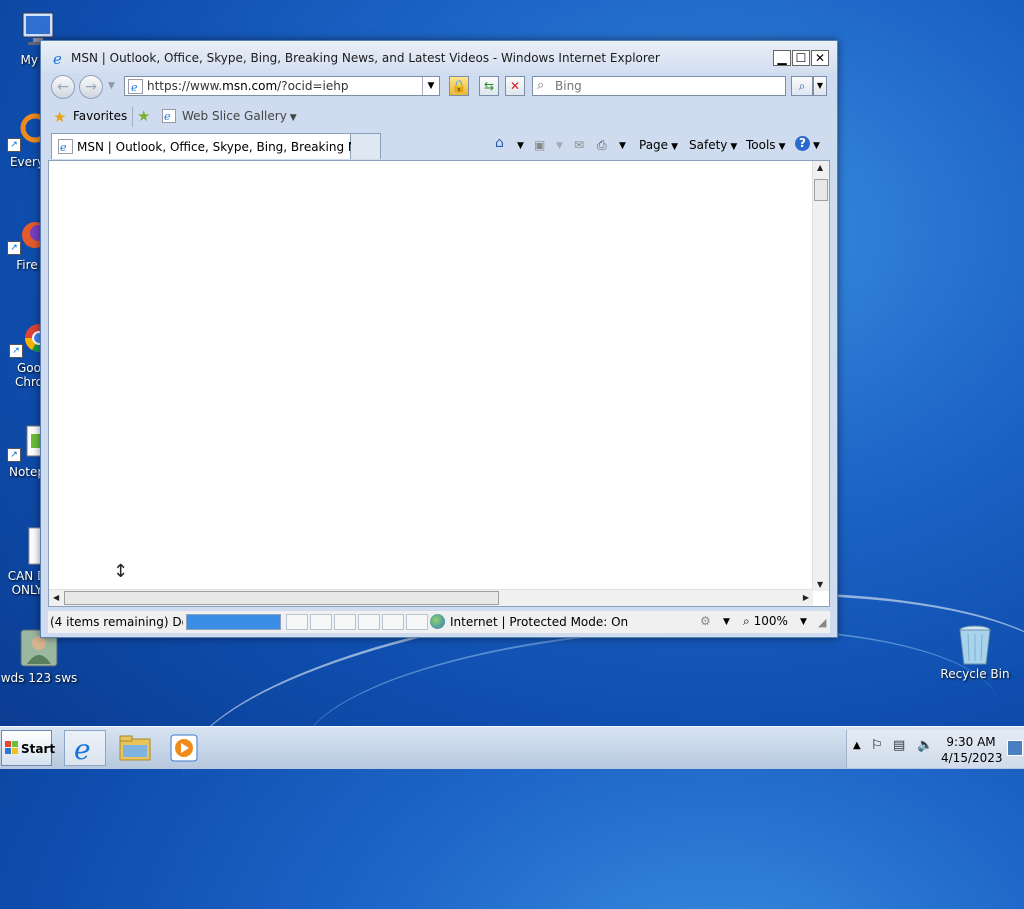 The height and width of the screenshot is (909, 1024). I want to click on favorites-button: Favorites, so click(100, 116).